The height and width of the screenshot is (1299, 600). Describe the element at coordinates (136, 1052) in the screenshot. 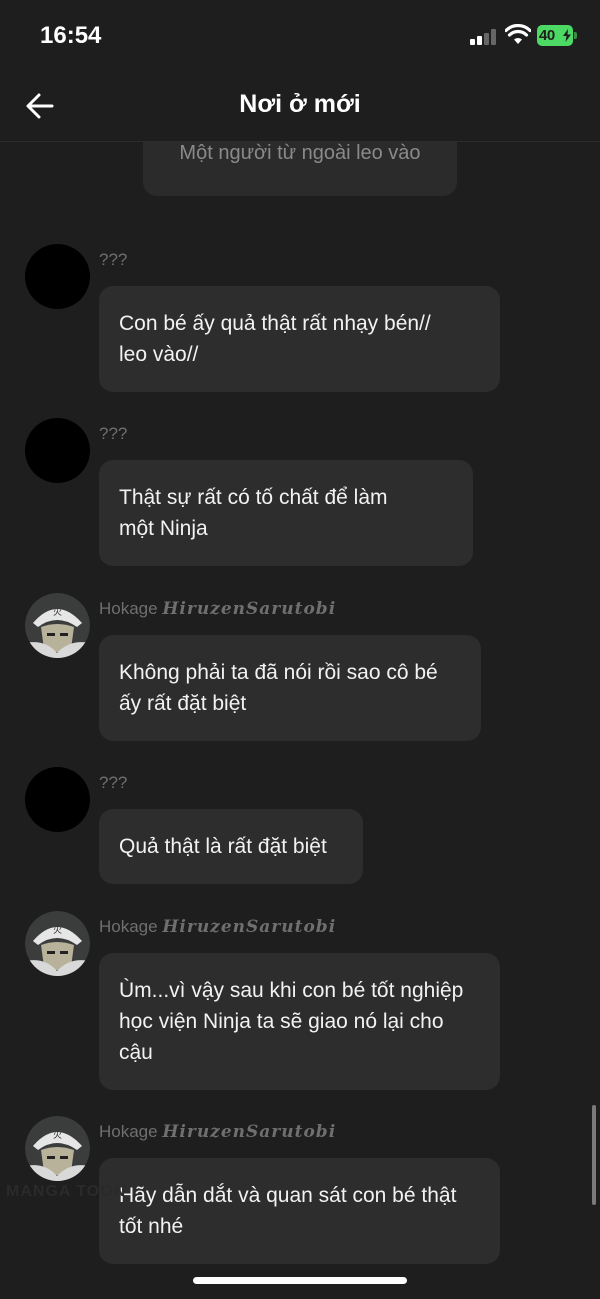

I see `message-line: cậu` at that location.